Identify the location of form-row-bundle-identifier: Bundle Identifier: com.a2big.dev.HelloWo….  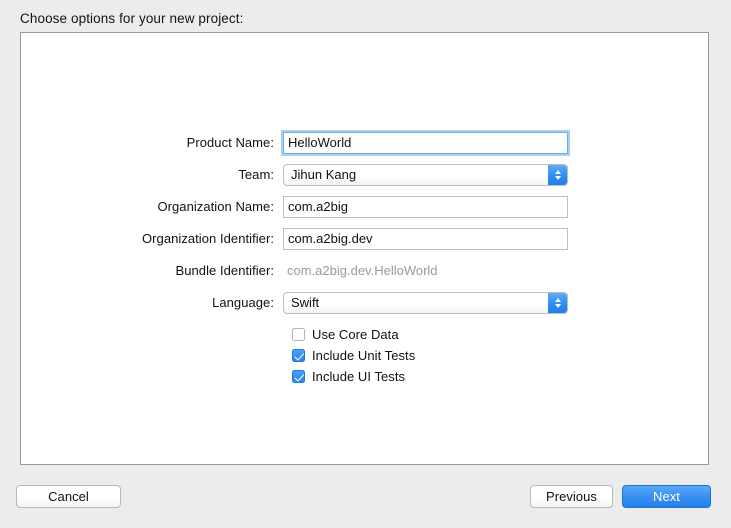
(364, 270).